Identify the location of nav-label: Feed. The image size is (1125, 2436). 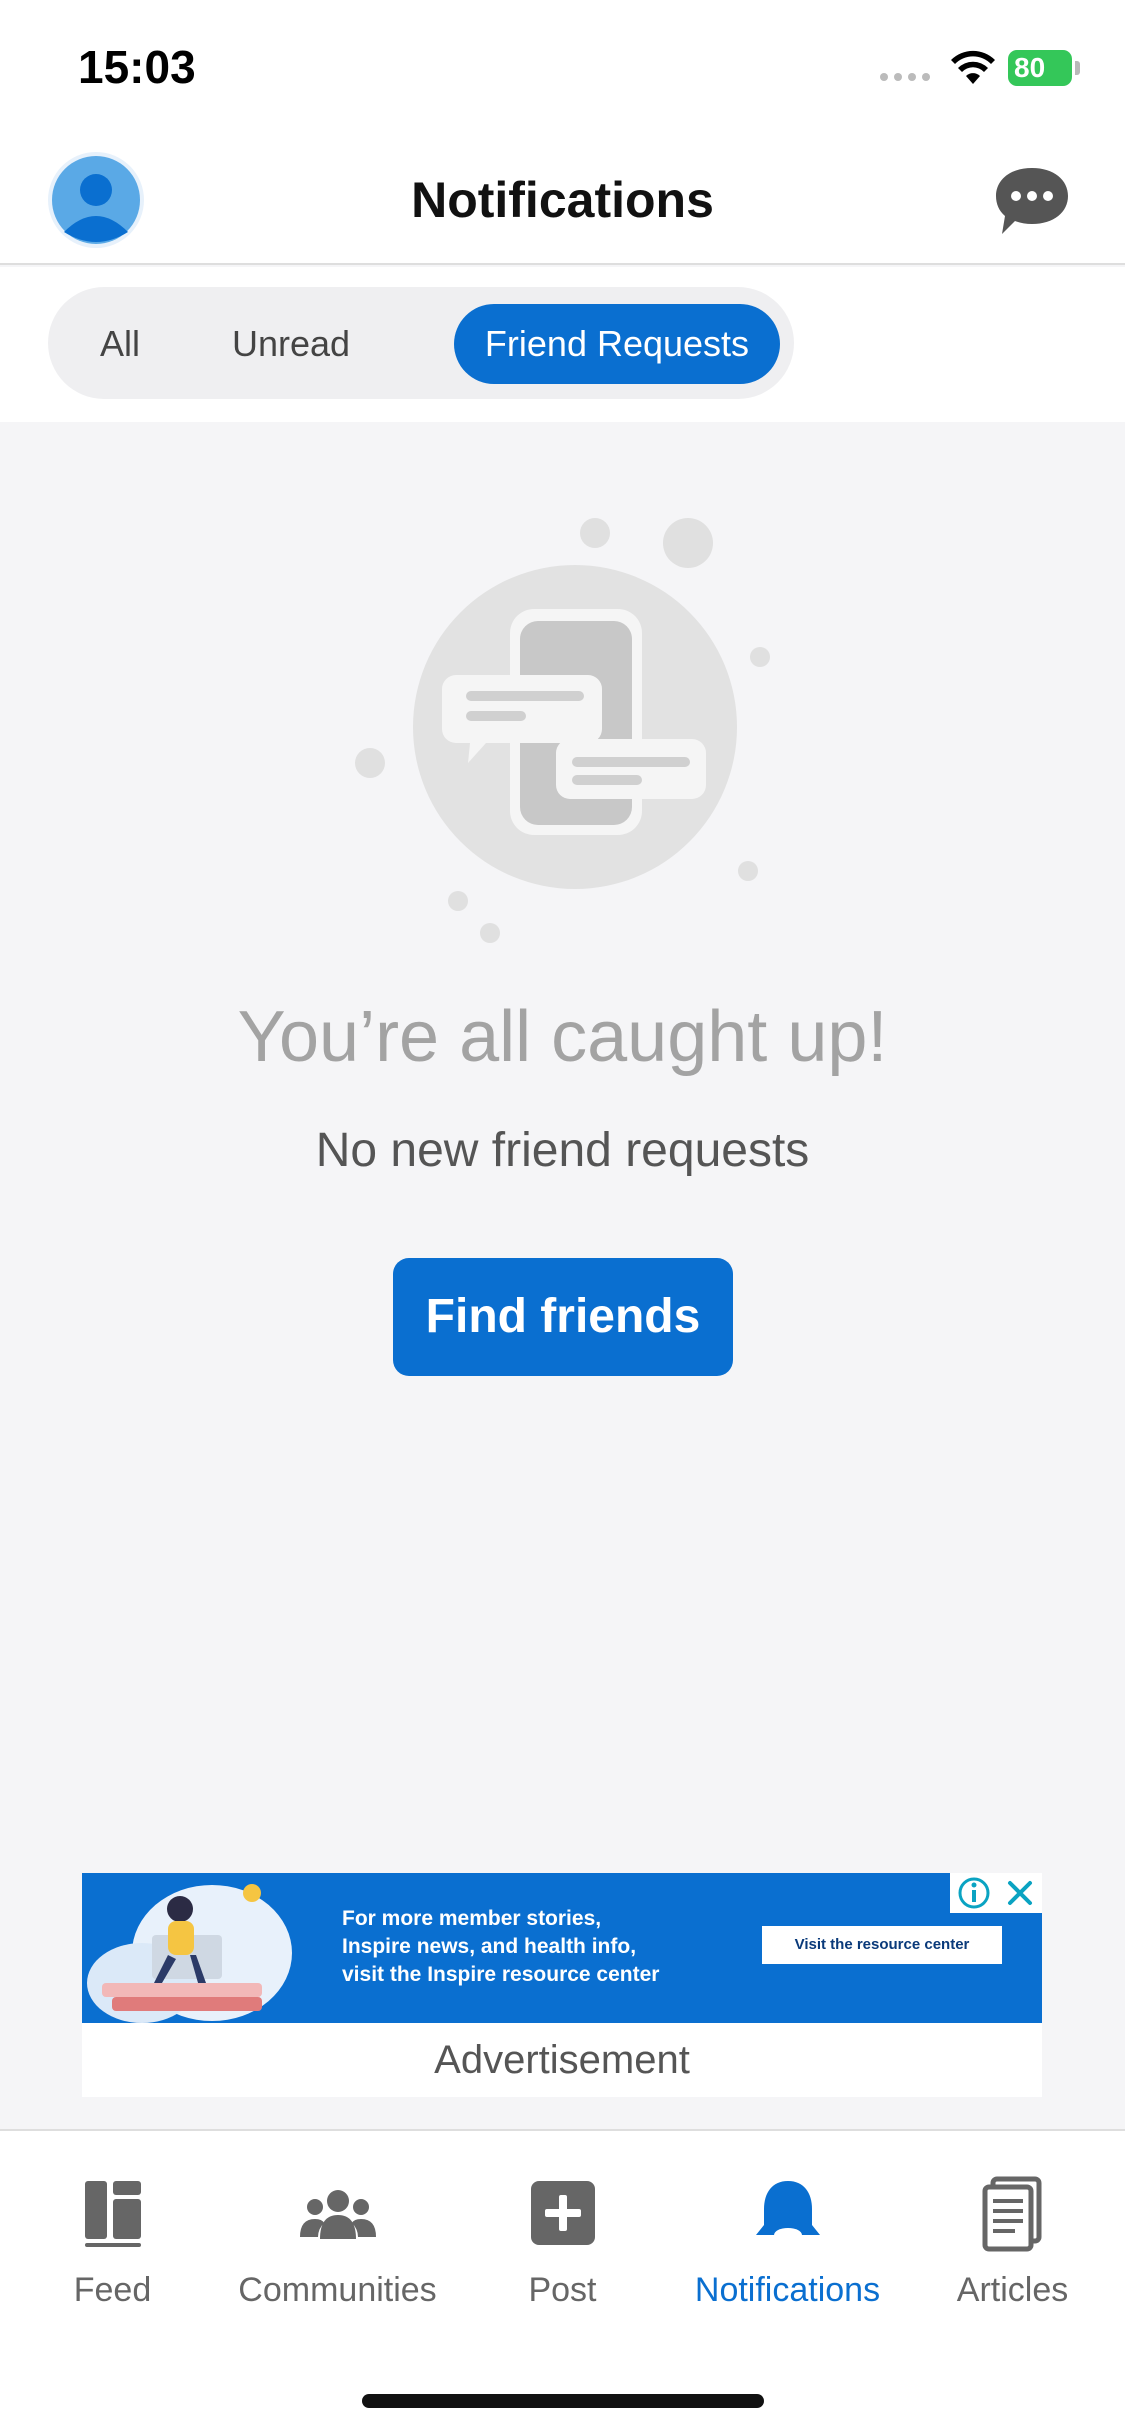
(112, 2290).